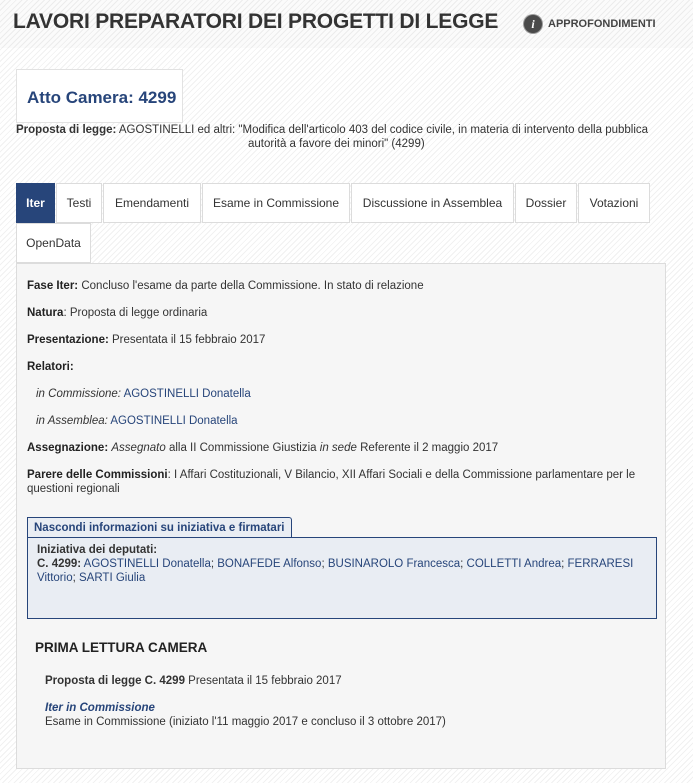  Describe the element at coordinates (242, 448) in the screenshot. I see `assegnazione-commissione: alla II Commissione Giustizia` at that location.